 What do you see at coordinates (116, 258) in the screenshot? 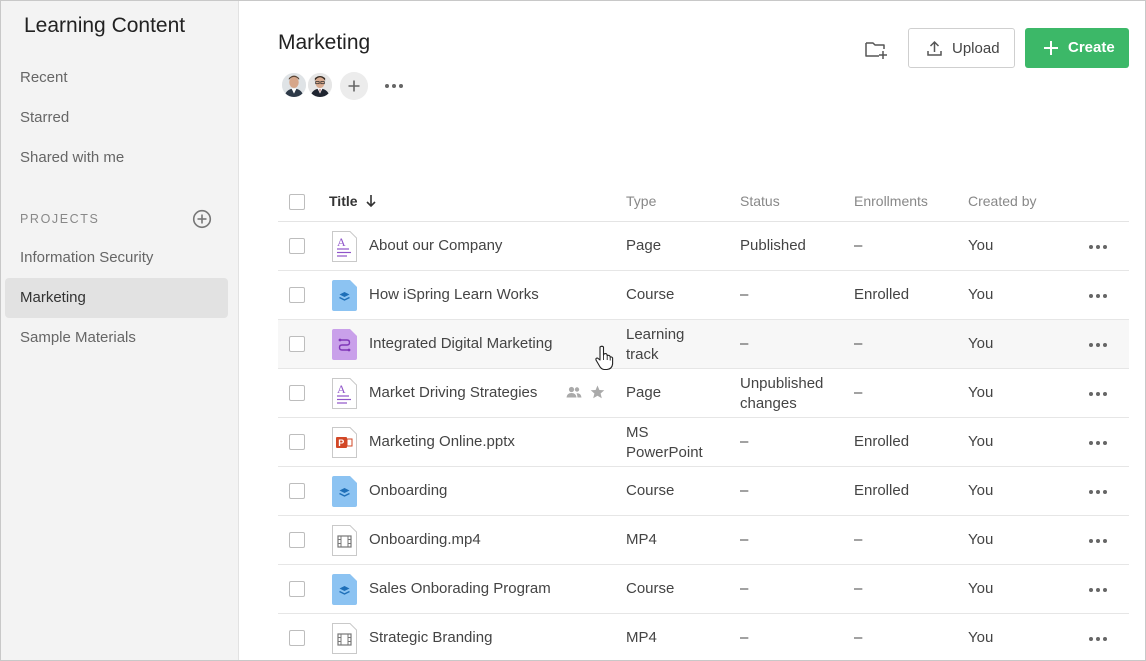
I see `sidebar-item-information-security: Information Security` at bounding box center [116, 258].